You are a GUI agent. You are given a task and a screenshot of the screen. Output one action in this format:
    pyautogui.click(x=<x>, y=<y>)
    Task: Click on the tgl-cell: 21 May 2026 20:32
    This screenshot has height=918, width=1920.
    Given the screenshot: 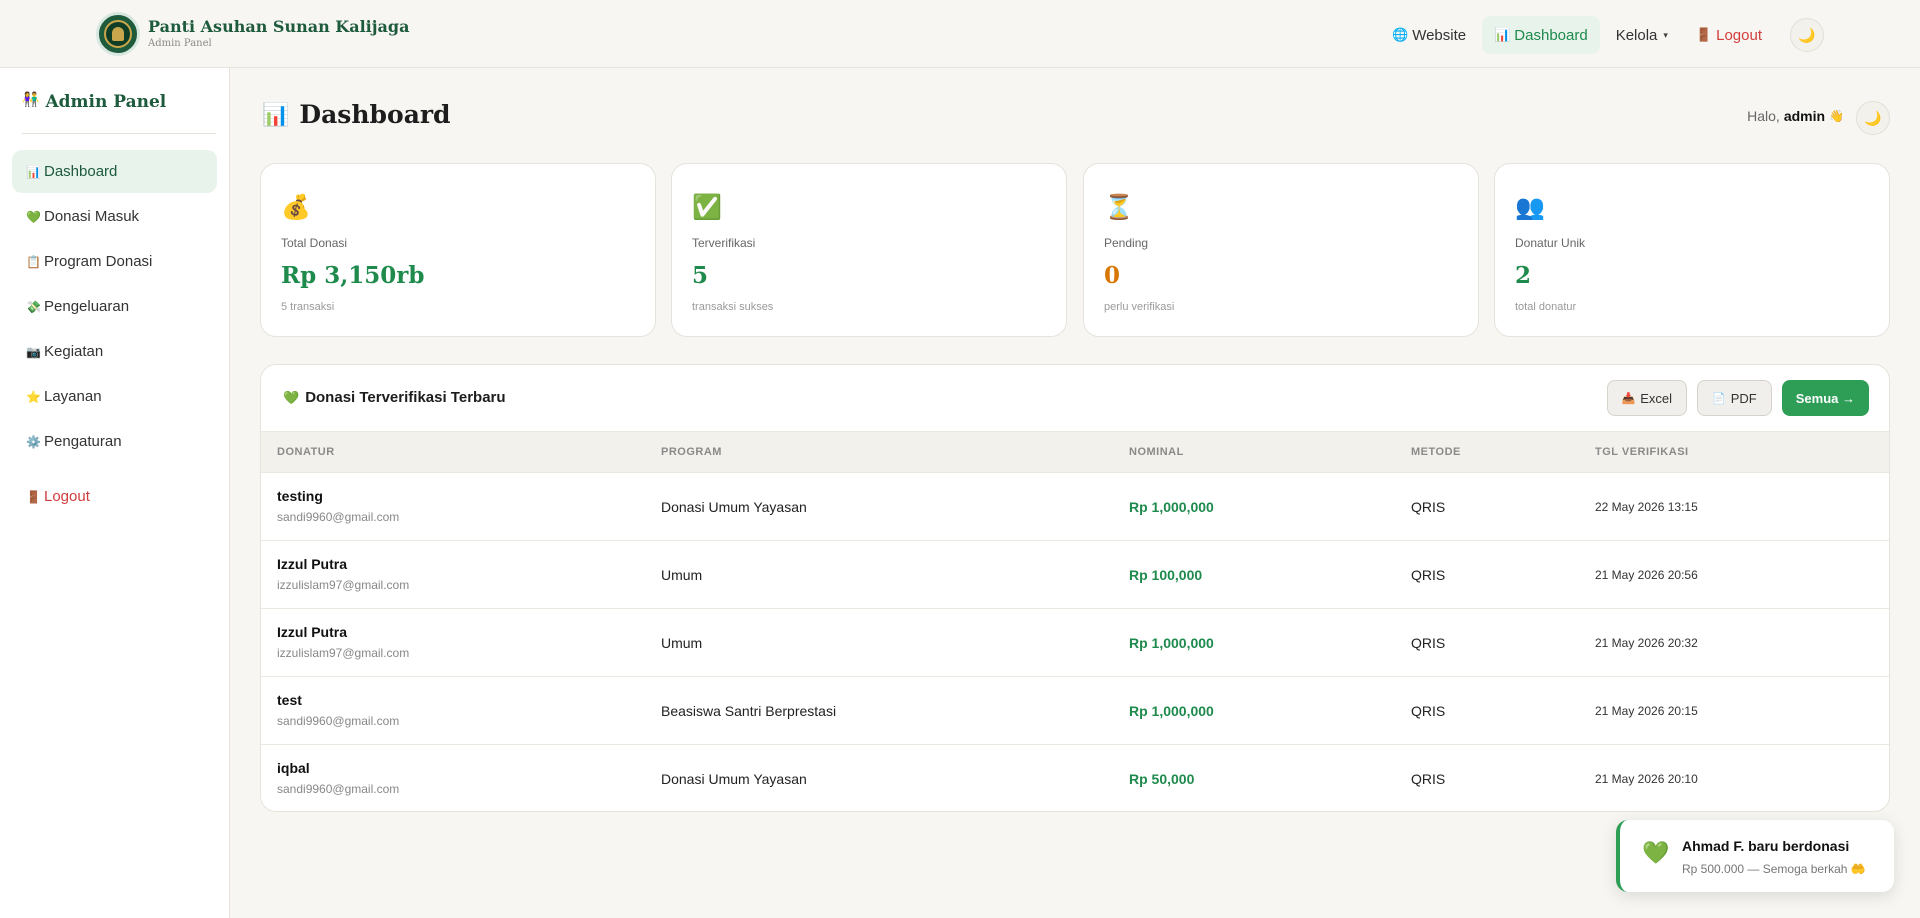 What is the action you would take?
    pyautogui.click(x=1734, y=642)
    